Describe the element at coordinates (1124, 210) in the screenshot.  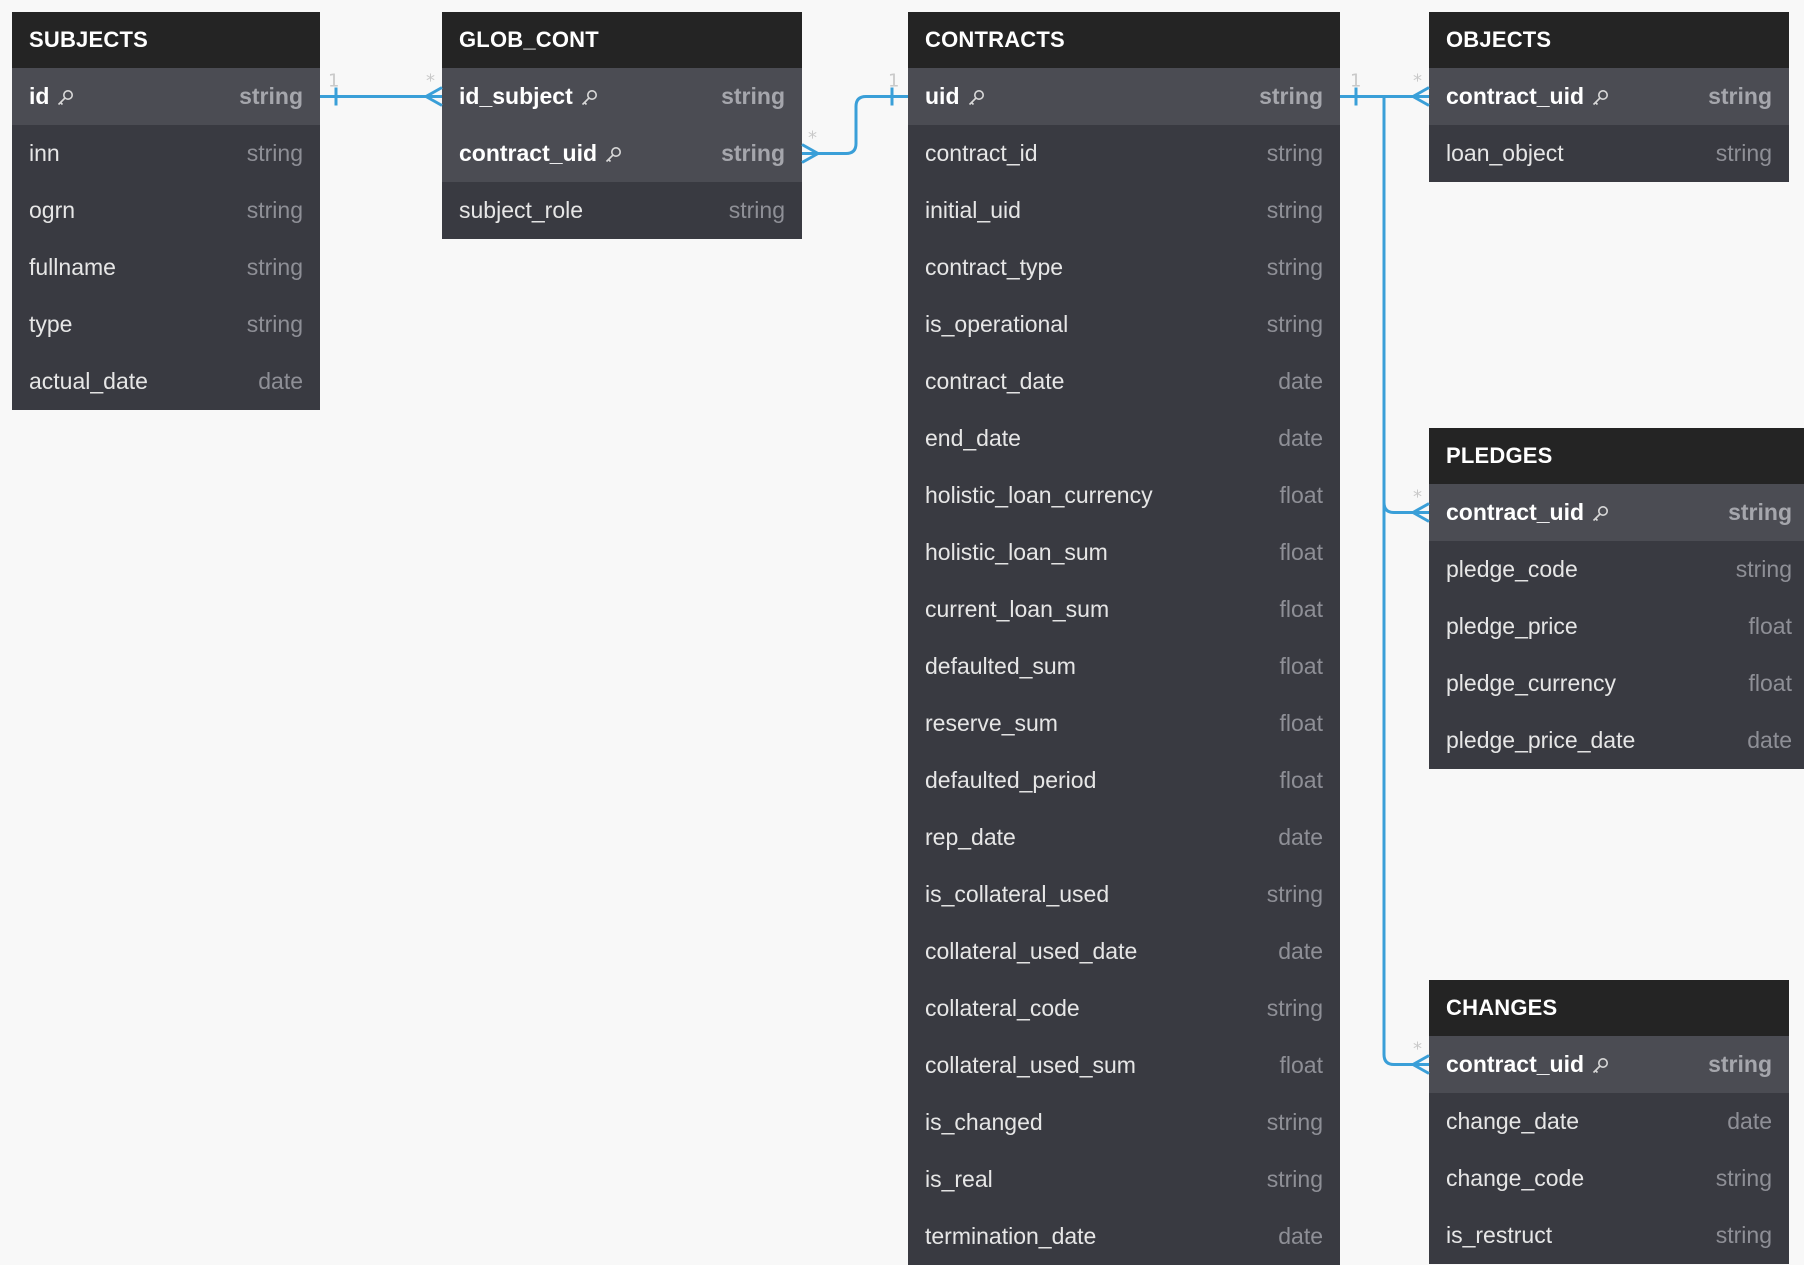
I see `field-row: initial_uid string` at that location.